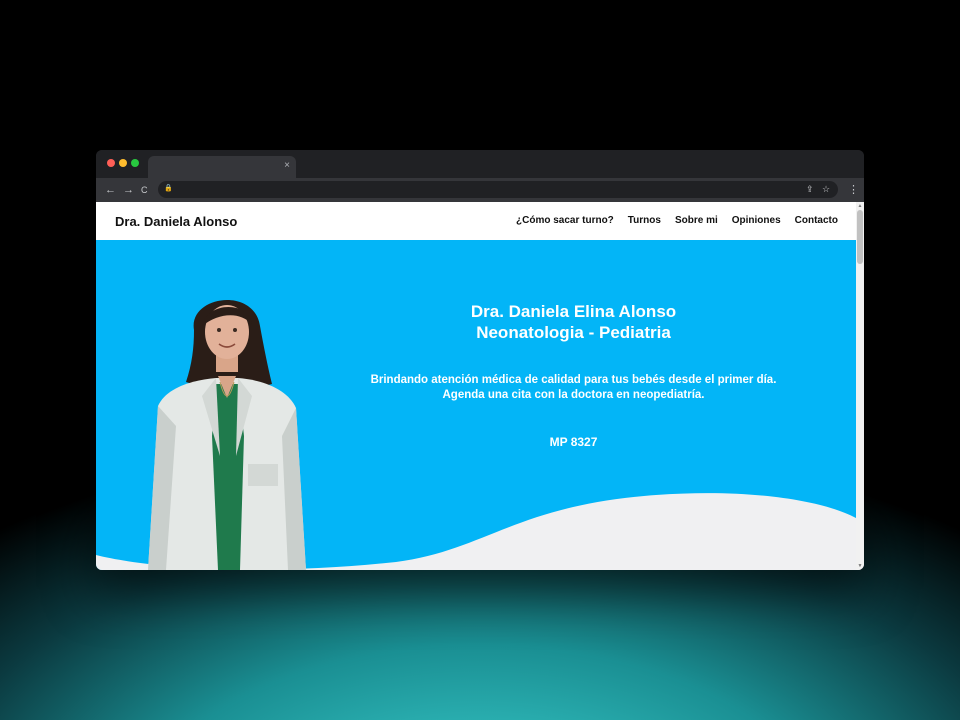 The width and height of the screenshot is (960, 720). I want to click on bookmark-star-icon: ☆, so click(826, 189).